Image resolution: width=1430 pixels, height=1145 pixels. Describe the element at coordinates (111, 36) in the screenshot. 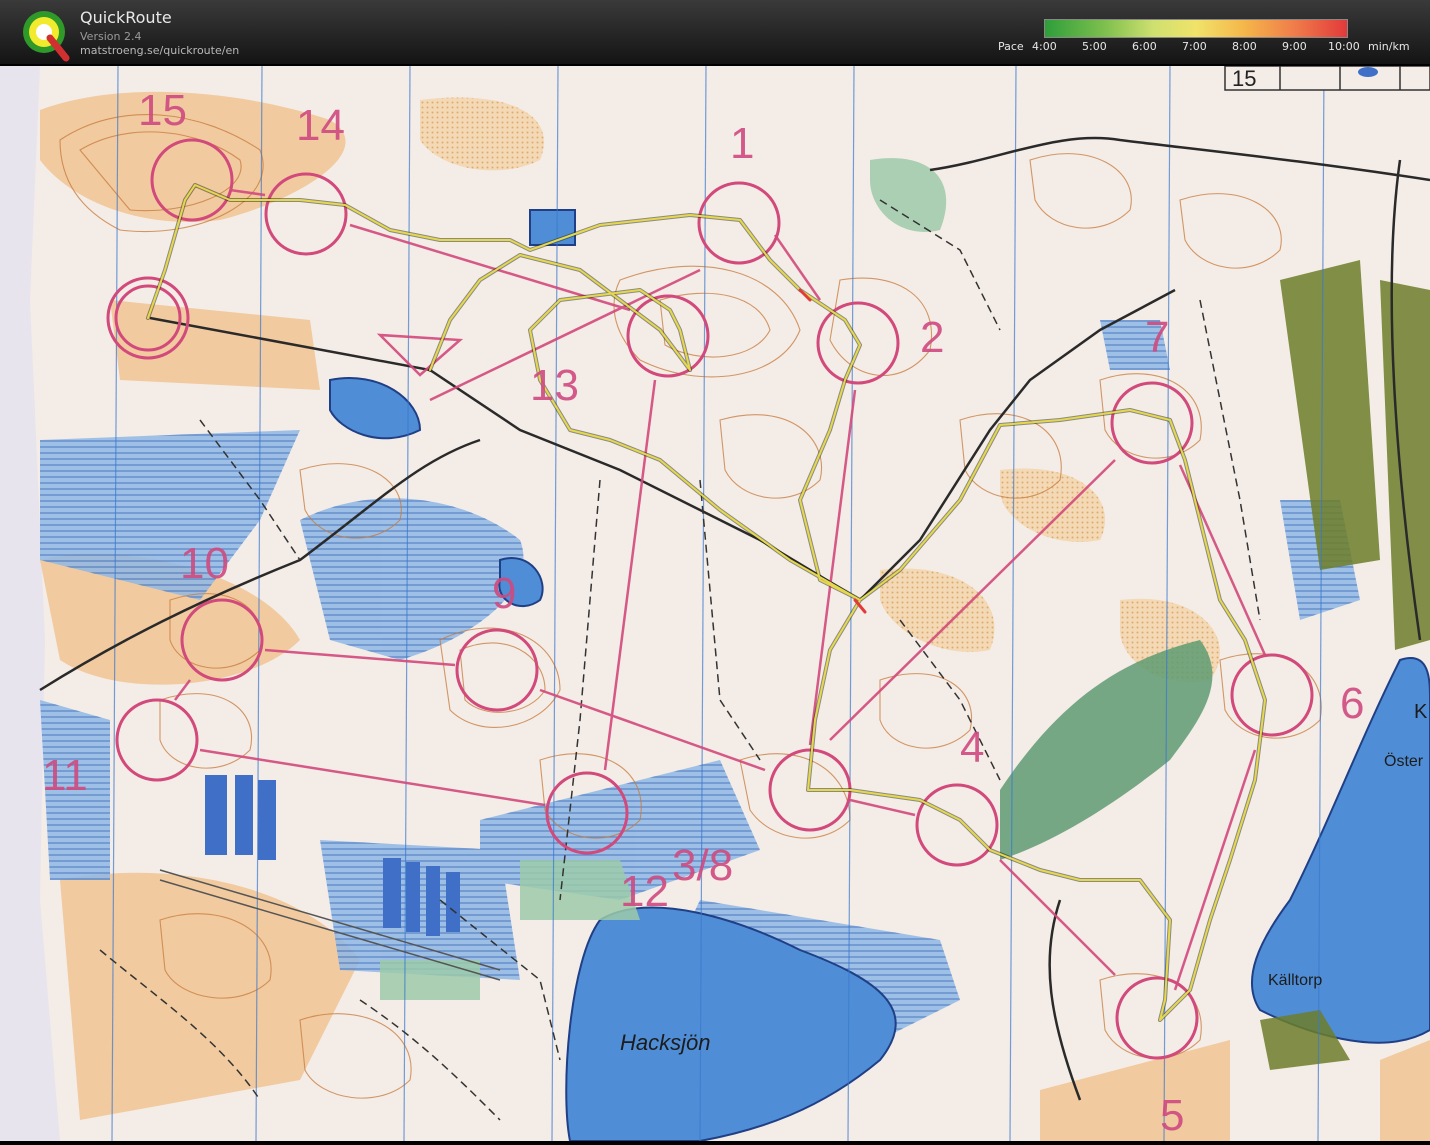

I see `app-version: Version 2.4` at that location.